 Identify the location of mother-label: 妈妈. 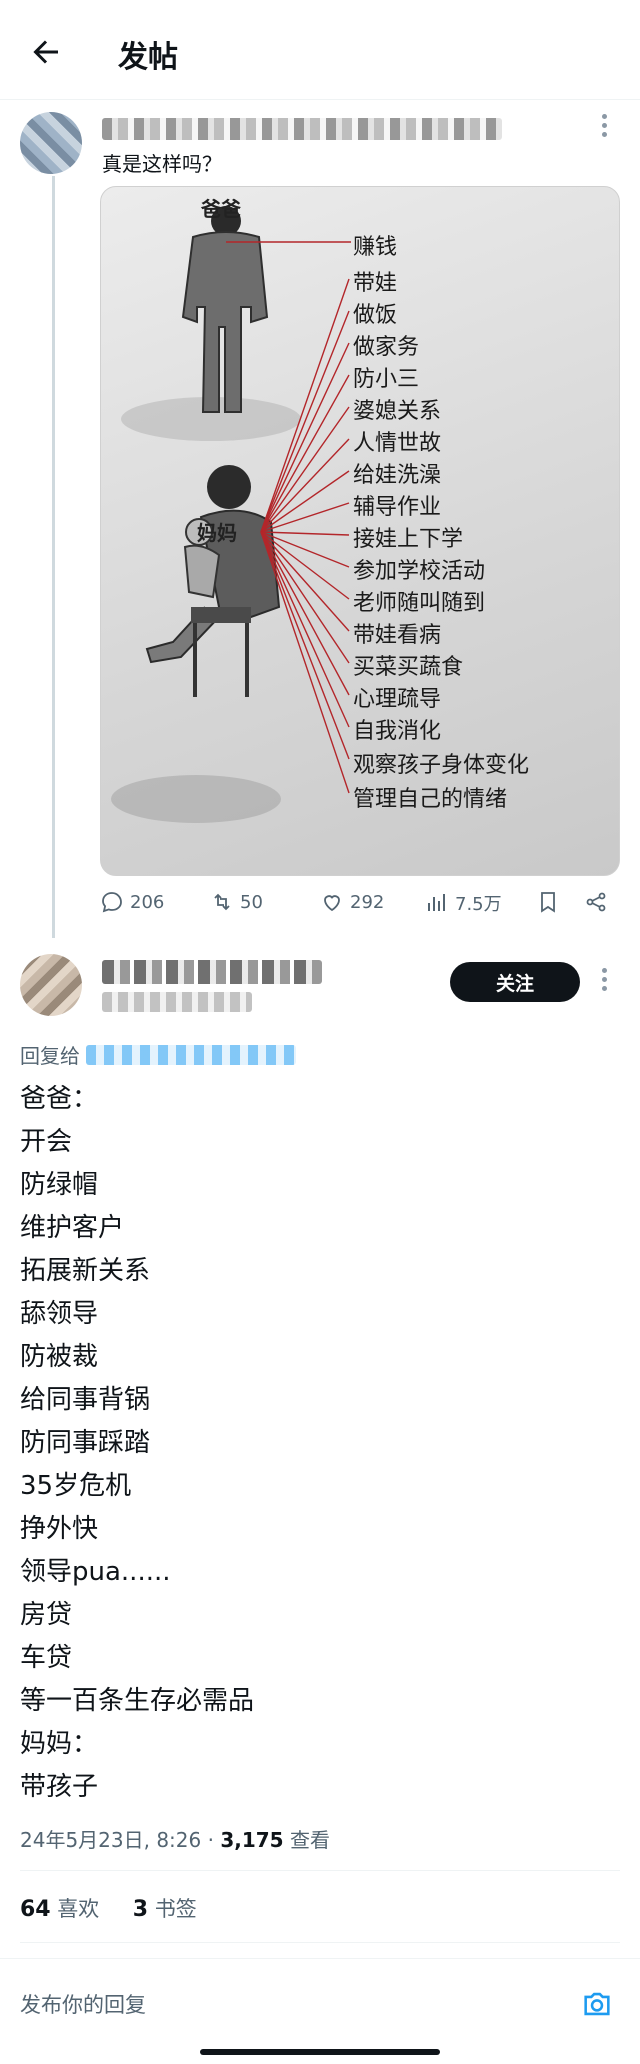
(217, 533).